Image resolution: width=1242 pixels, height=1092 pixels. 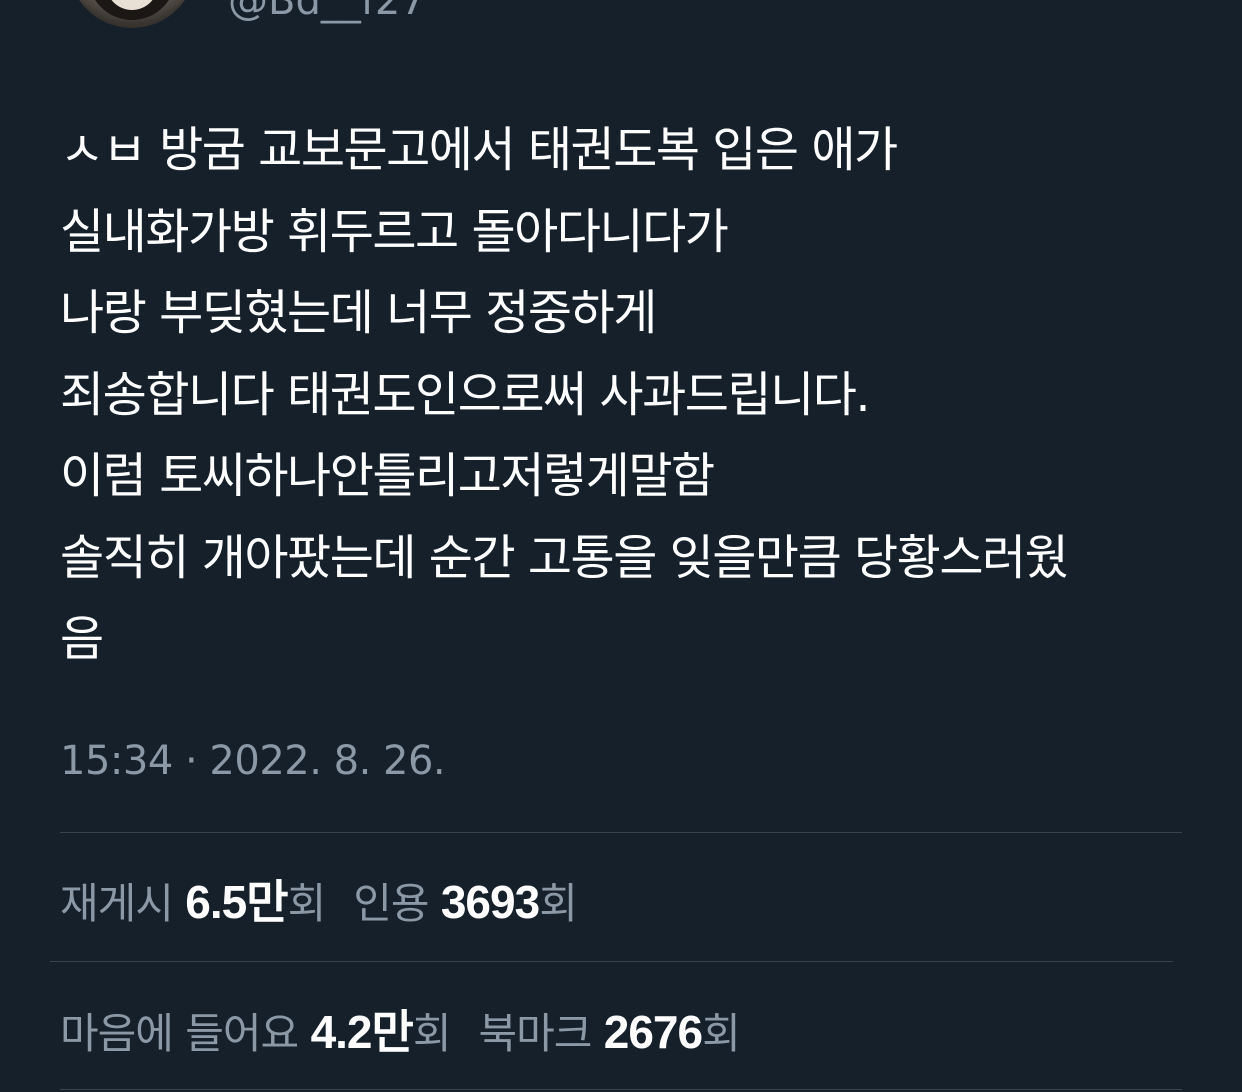 What do you see at coordinates (535, 1033) in the screenshot?
I see `bookmarks-label: 북마크` at bounding box center [535, 1033].